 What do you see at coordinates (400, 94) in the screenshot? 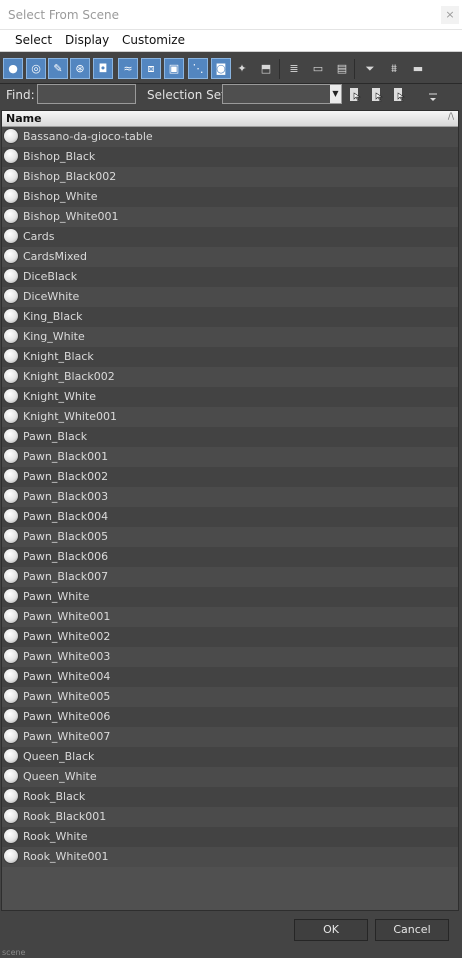
I see `select-invert-icon` at bounding box center [400, 94].